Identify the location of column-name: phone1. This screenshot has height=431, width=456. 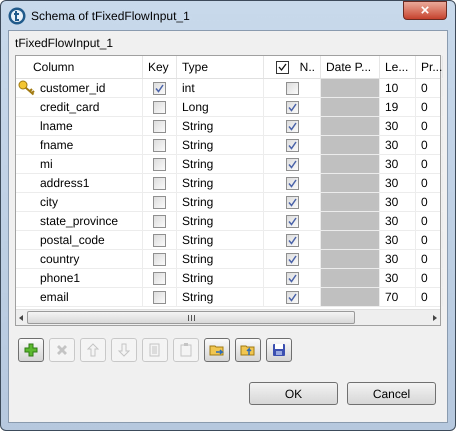
(60, 278).